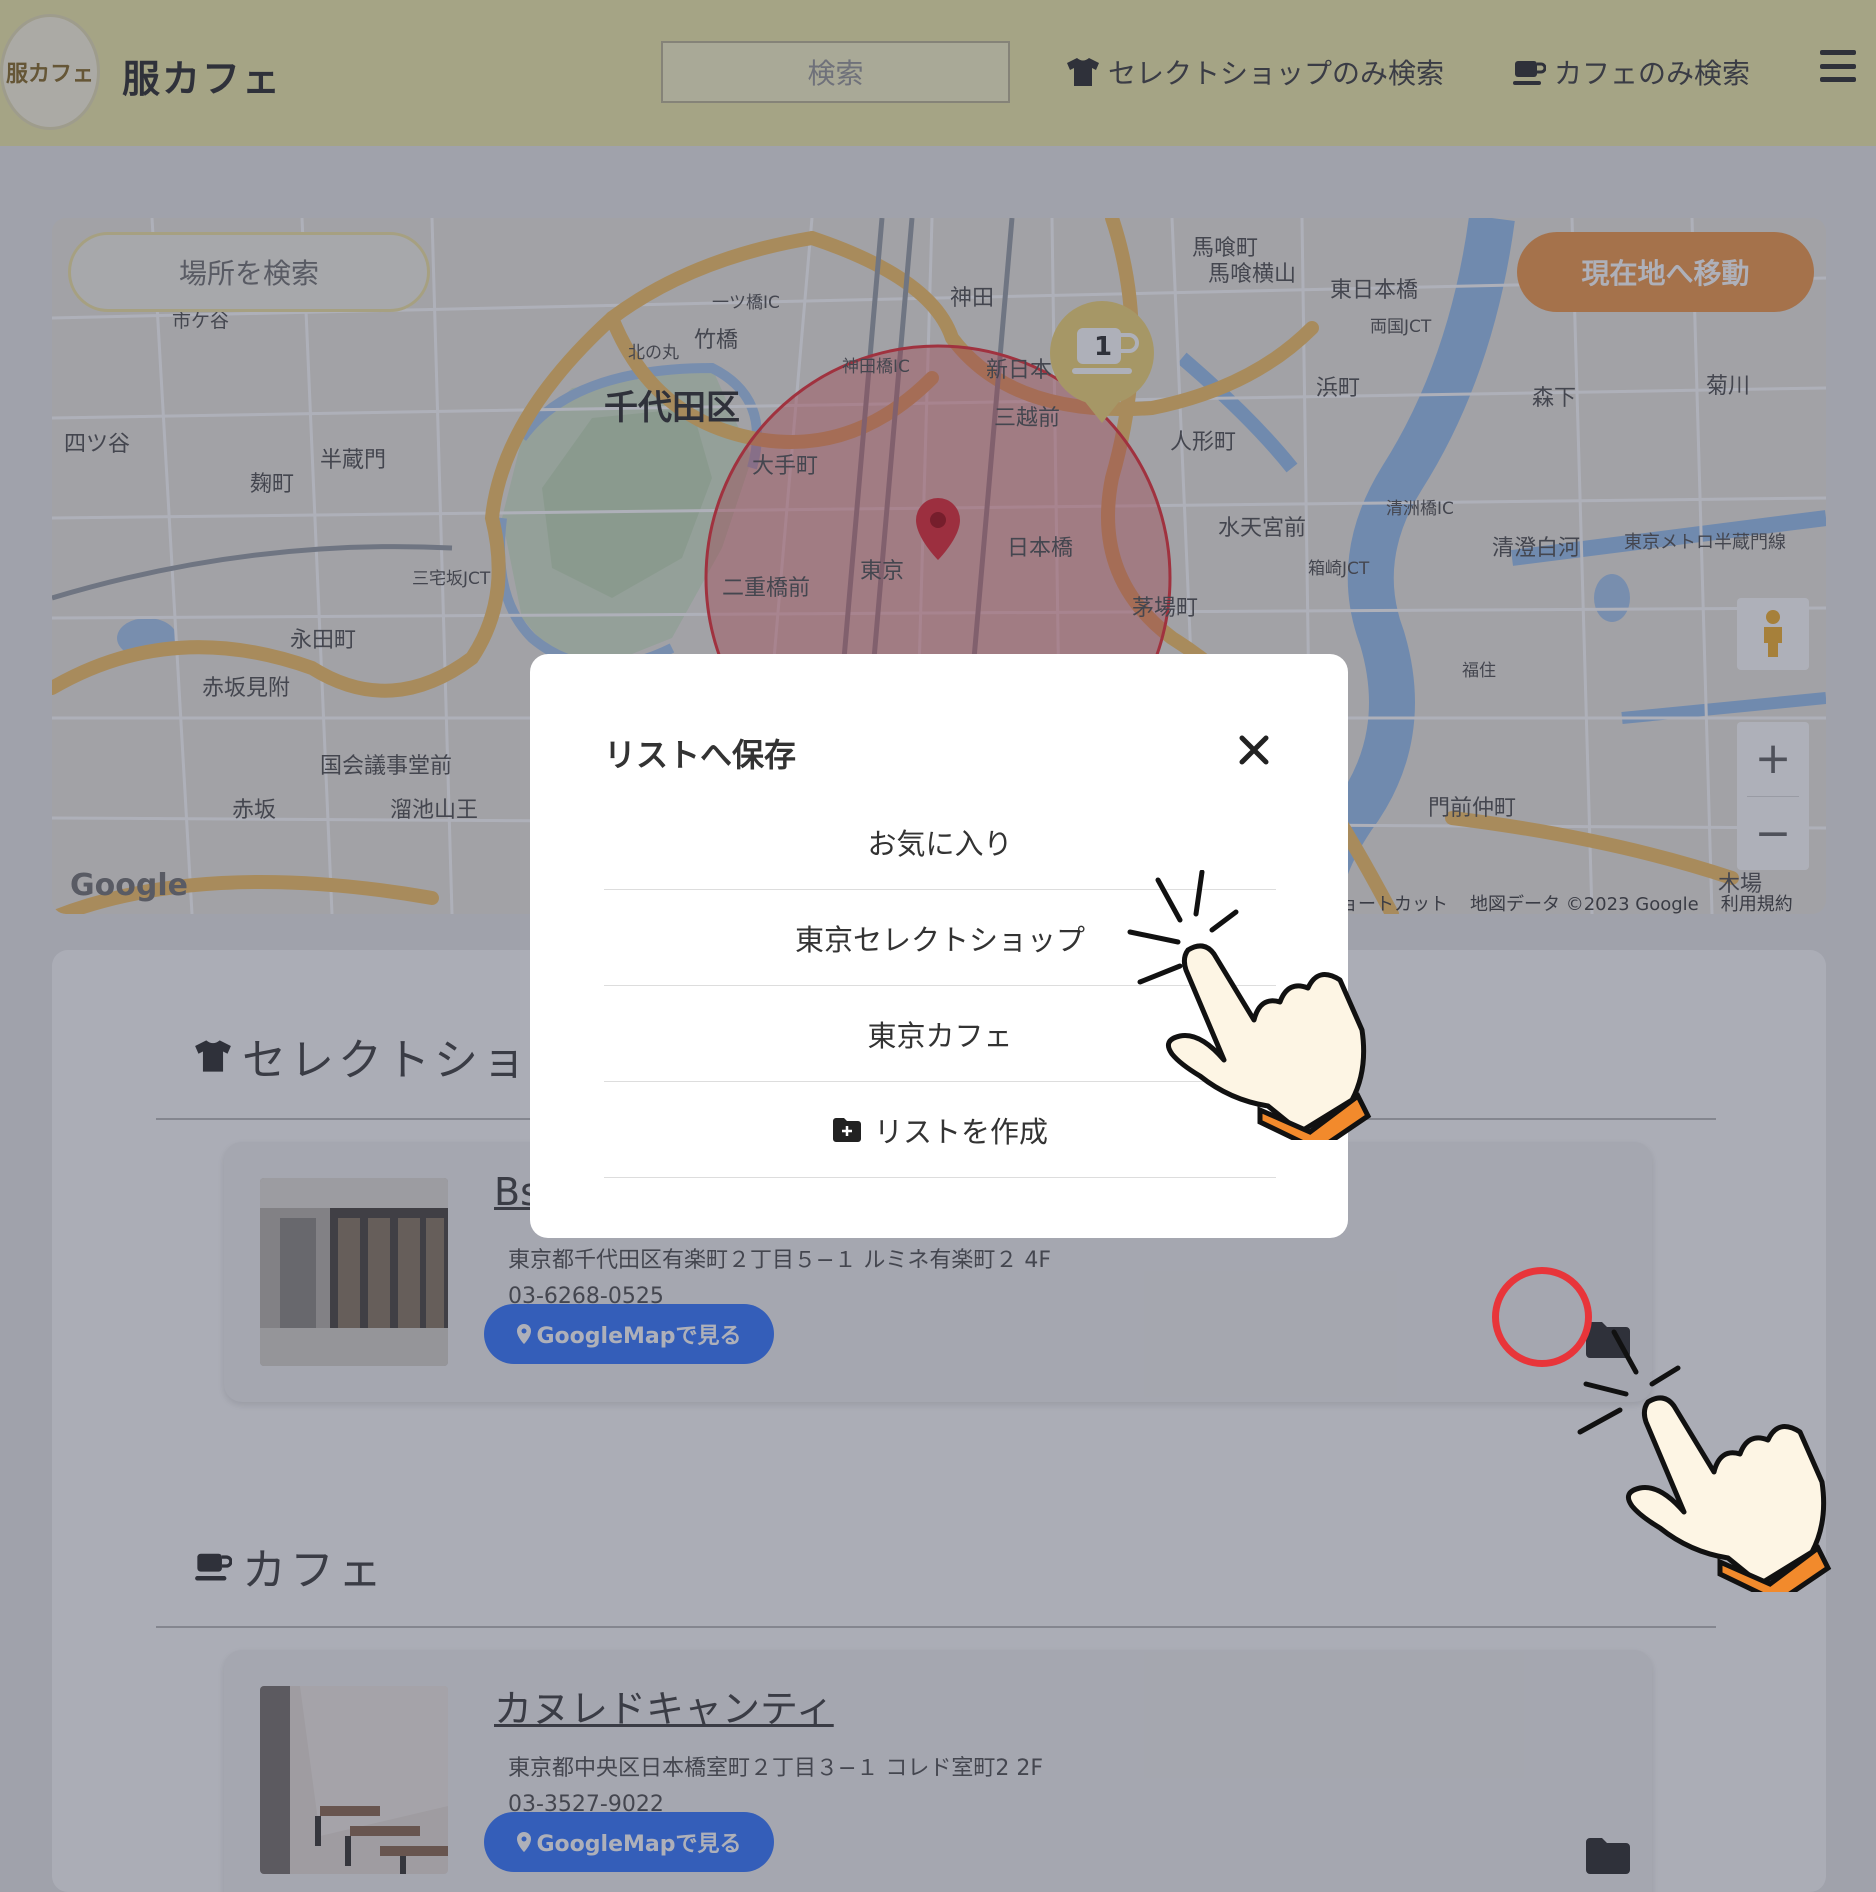 The width and height of the screenshot is (1876, 1892). What do you see at coordinates (1254, 750) in the screenshot?
I see `close-icon` at bounding box center [1254, 750].